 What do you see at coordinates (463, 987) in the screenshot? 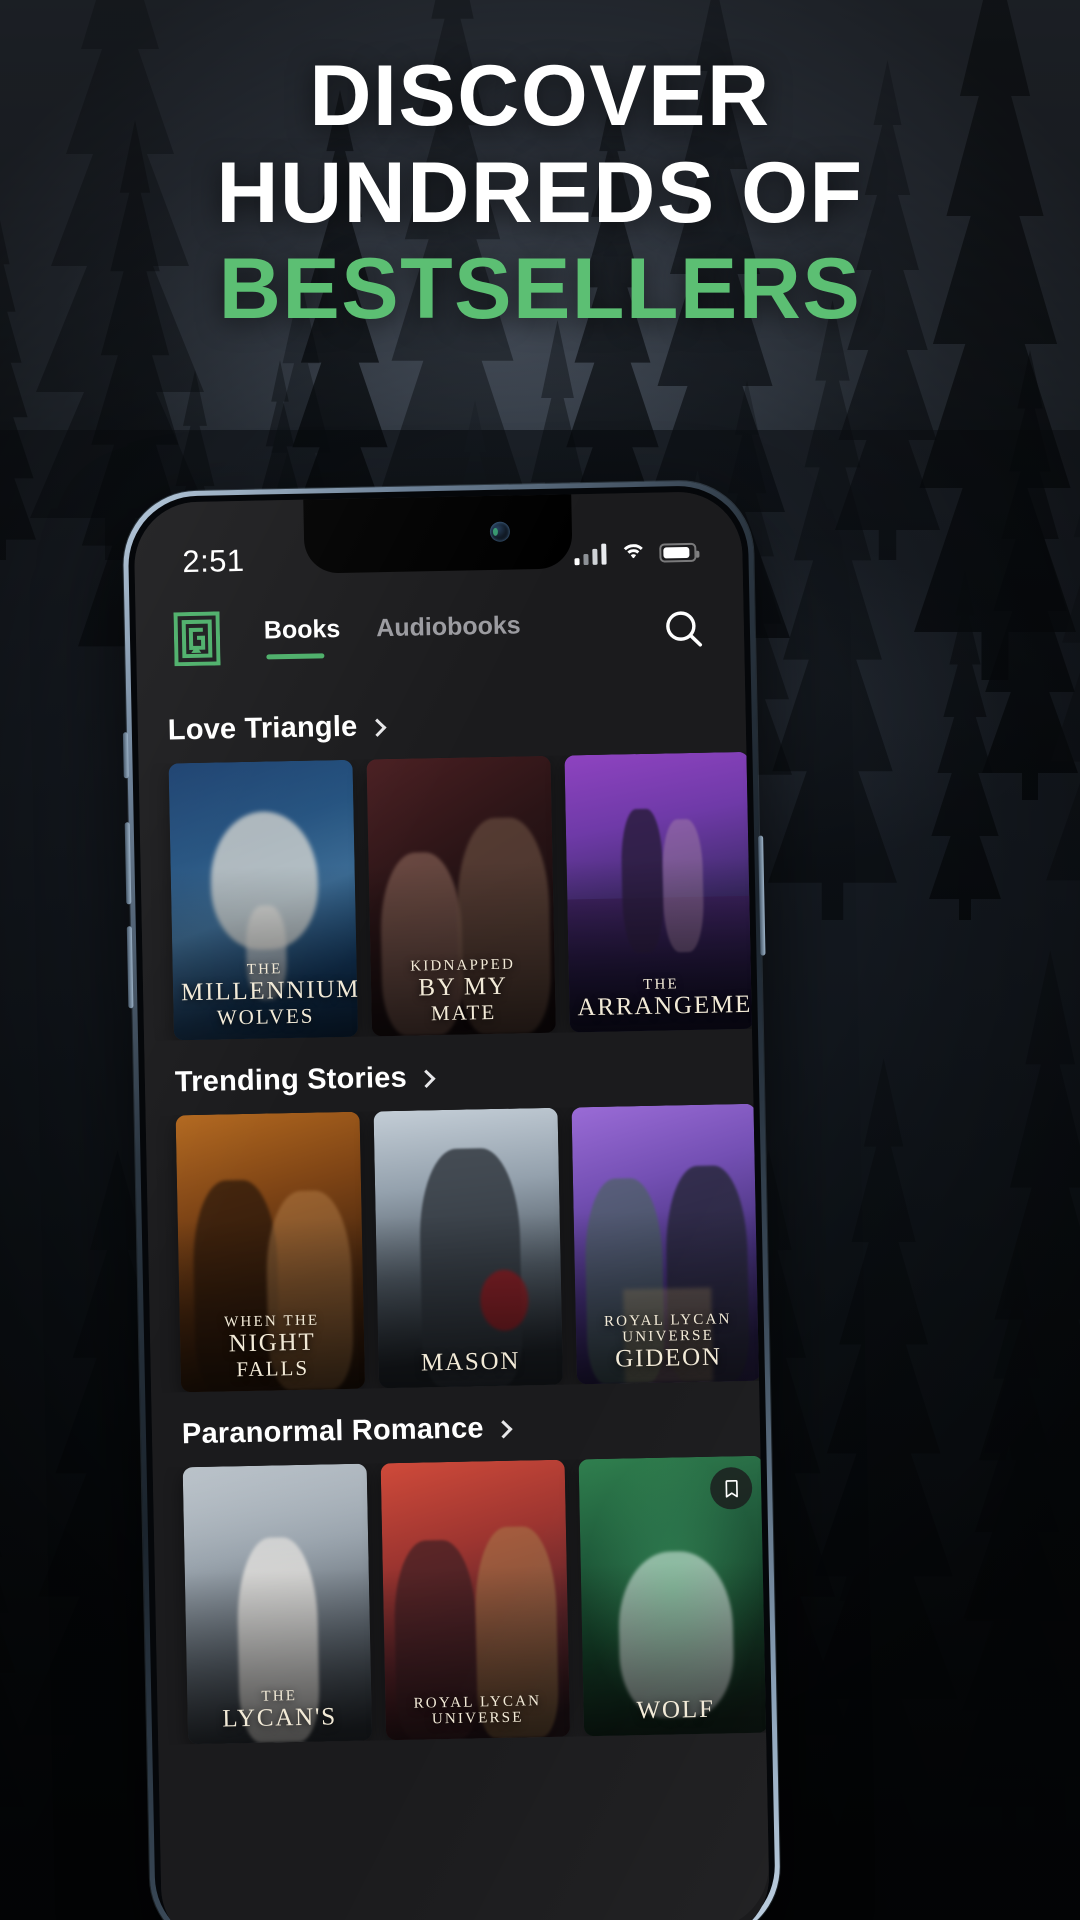
I see `book-title-line: BY MY` at bounding box center [463, 987].